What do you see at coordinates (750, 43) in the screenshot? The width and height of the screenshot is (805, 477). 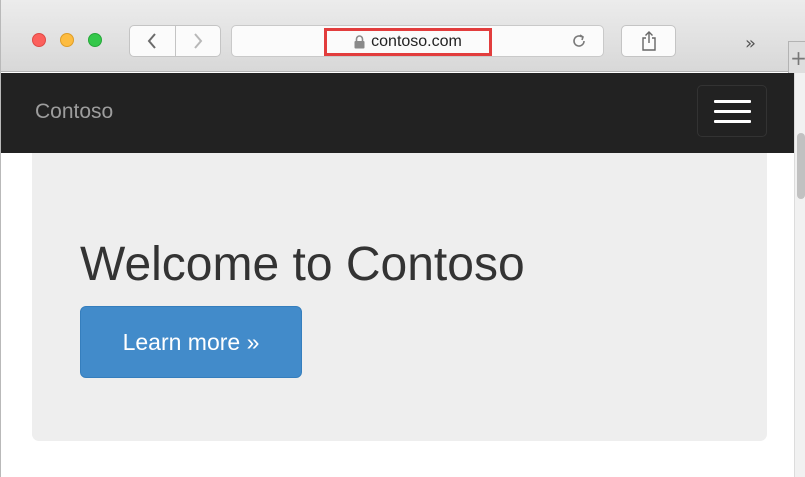 I see `toolbar-overflow-button: »` at bounding box center [750, 43].